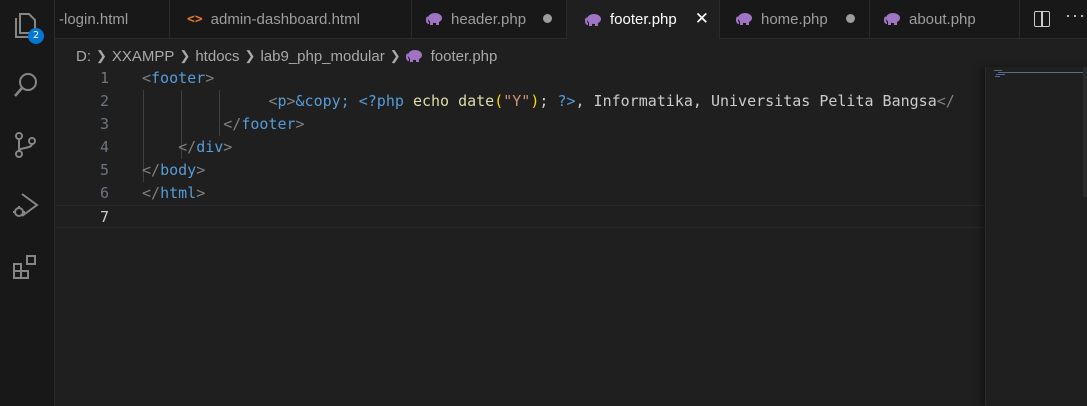  What do you see at coordinates (520, 170) in the screenshot?
I see `code-line: 5 </body>` at bounding box center [520, 170].